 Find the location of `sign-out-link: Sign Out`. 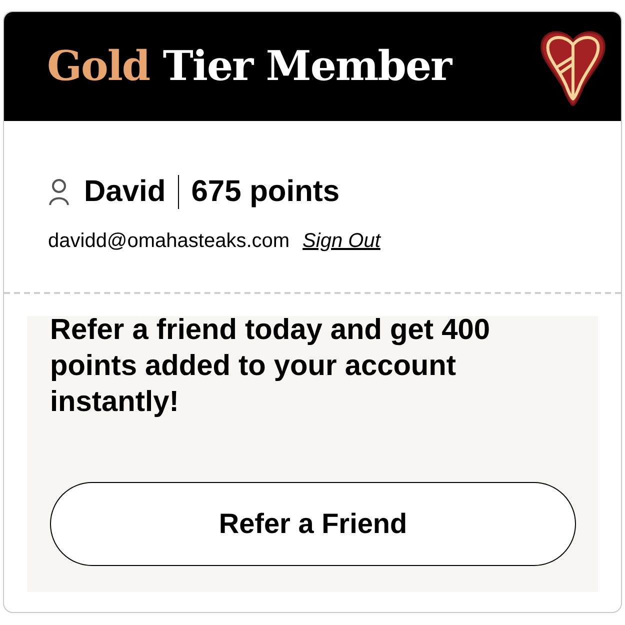

sign-out-link: Sign Out is located at coordinates (341, 241).